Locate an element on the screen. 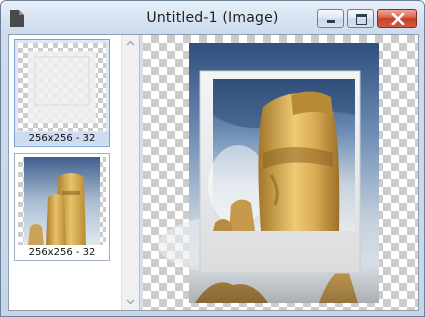  thumbnail-image-frame is located at coordinates (62, 87).